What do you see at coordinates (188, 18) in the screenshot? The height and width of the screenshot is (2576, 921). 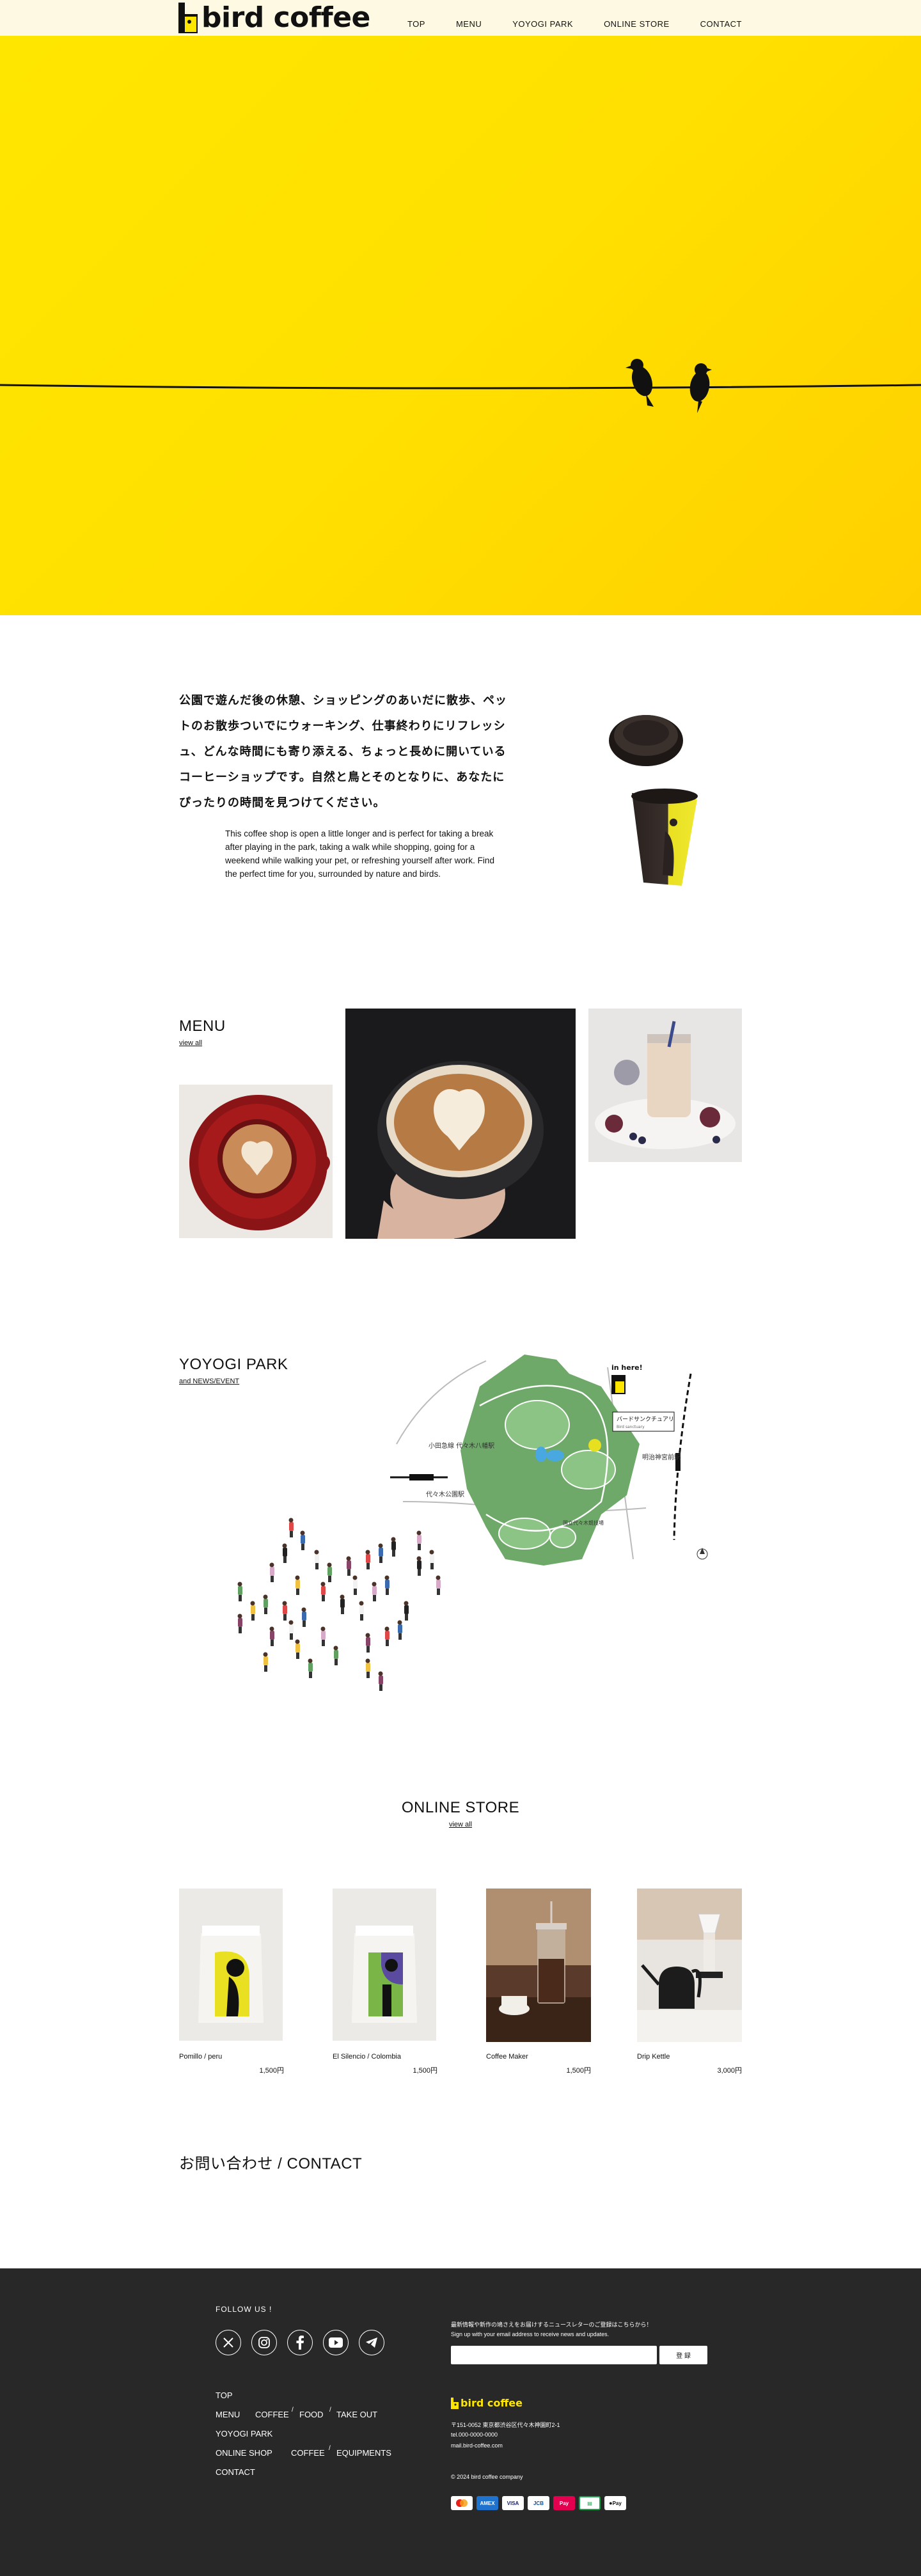 I see `bird-logo-icon` at bounding box center [188, 18].